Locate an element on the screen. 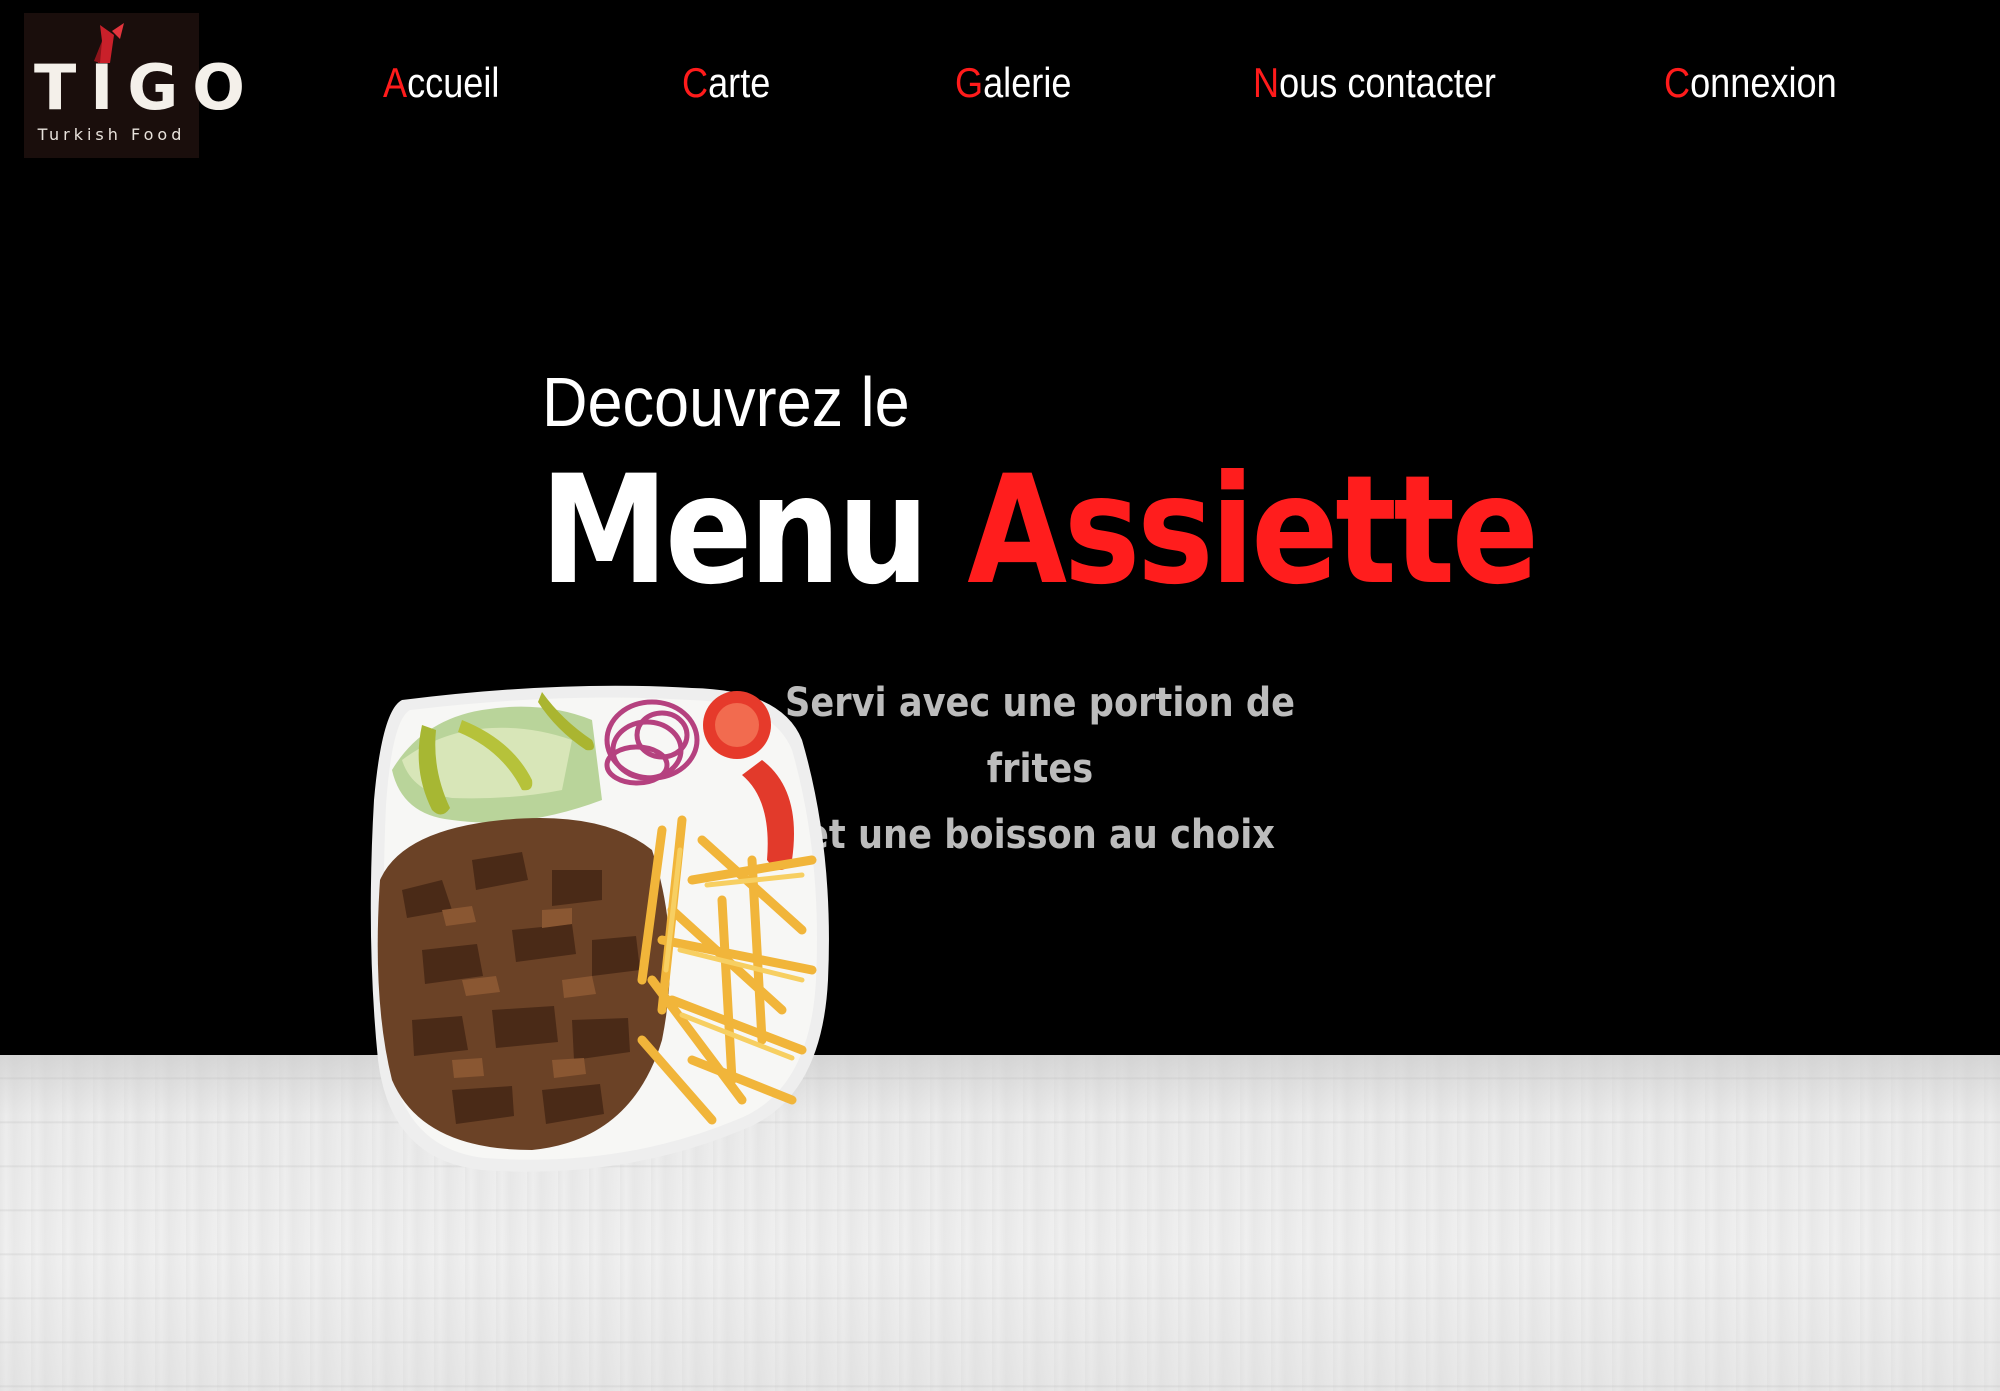 This screenshot has height=1391, width=2000. nav-item-initial: G is located at coordinates (969, 82).